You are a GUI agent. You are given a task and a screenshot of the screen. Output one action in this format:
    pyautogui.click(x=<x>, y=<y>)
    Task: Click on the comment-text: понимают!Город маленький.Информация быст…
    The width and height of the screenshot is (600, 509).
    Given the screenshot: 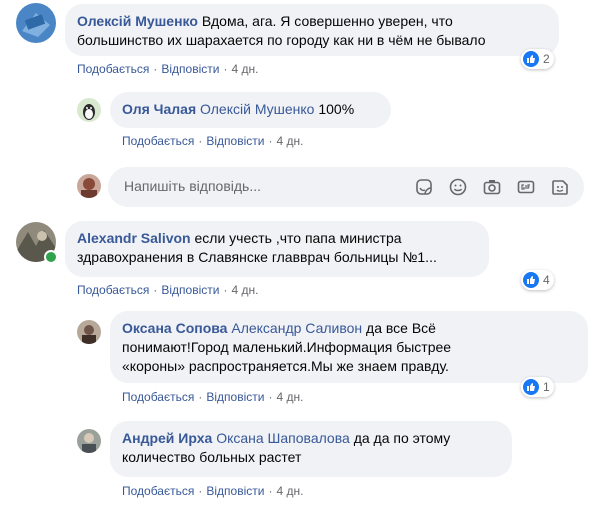 What is the action you would take?
    pyautogui.click(x=287, y=347)
    